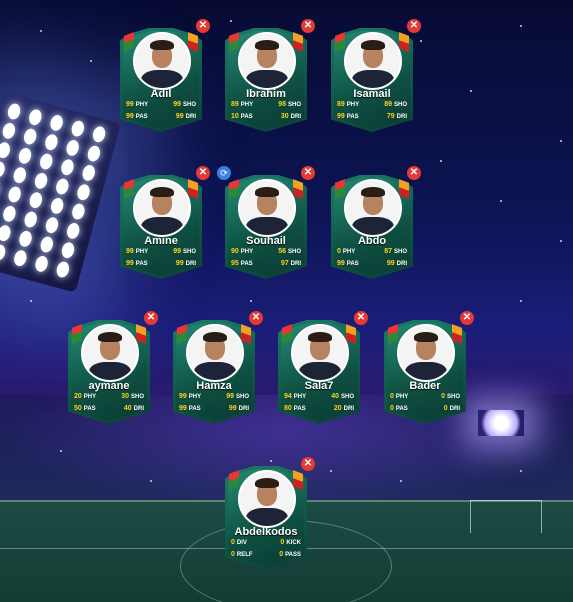 This screenshot has height=602, width=573. I want to click on player-card: aymane 20 PHY 30 SHO 50 PAS 40 DRI ✕, so click(113, 367).